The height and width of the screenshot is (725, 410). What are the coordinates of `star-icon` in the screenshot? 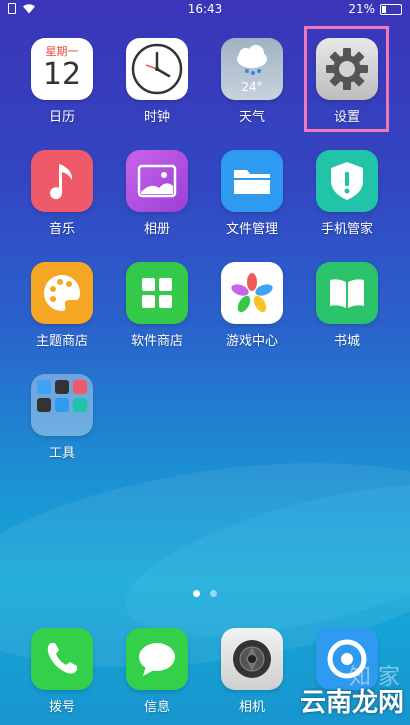 It's located at (252, 293).